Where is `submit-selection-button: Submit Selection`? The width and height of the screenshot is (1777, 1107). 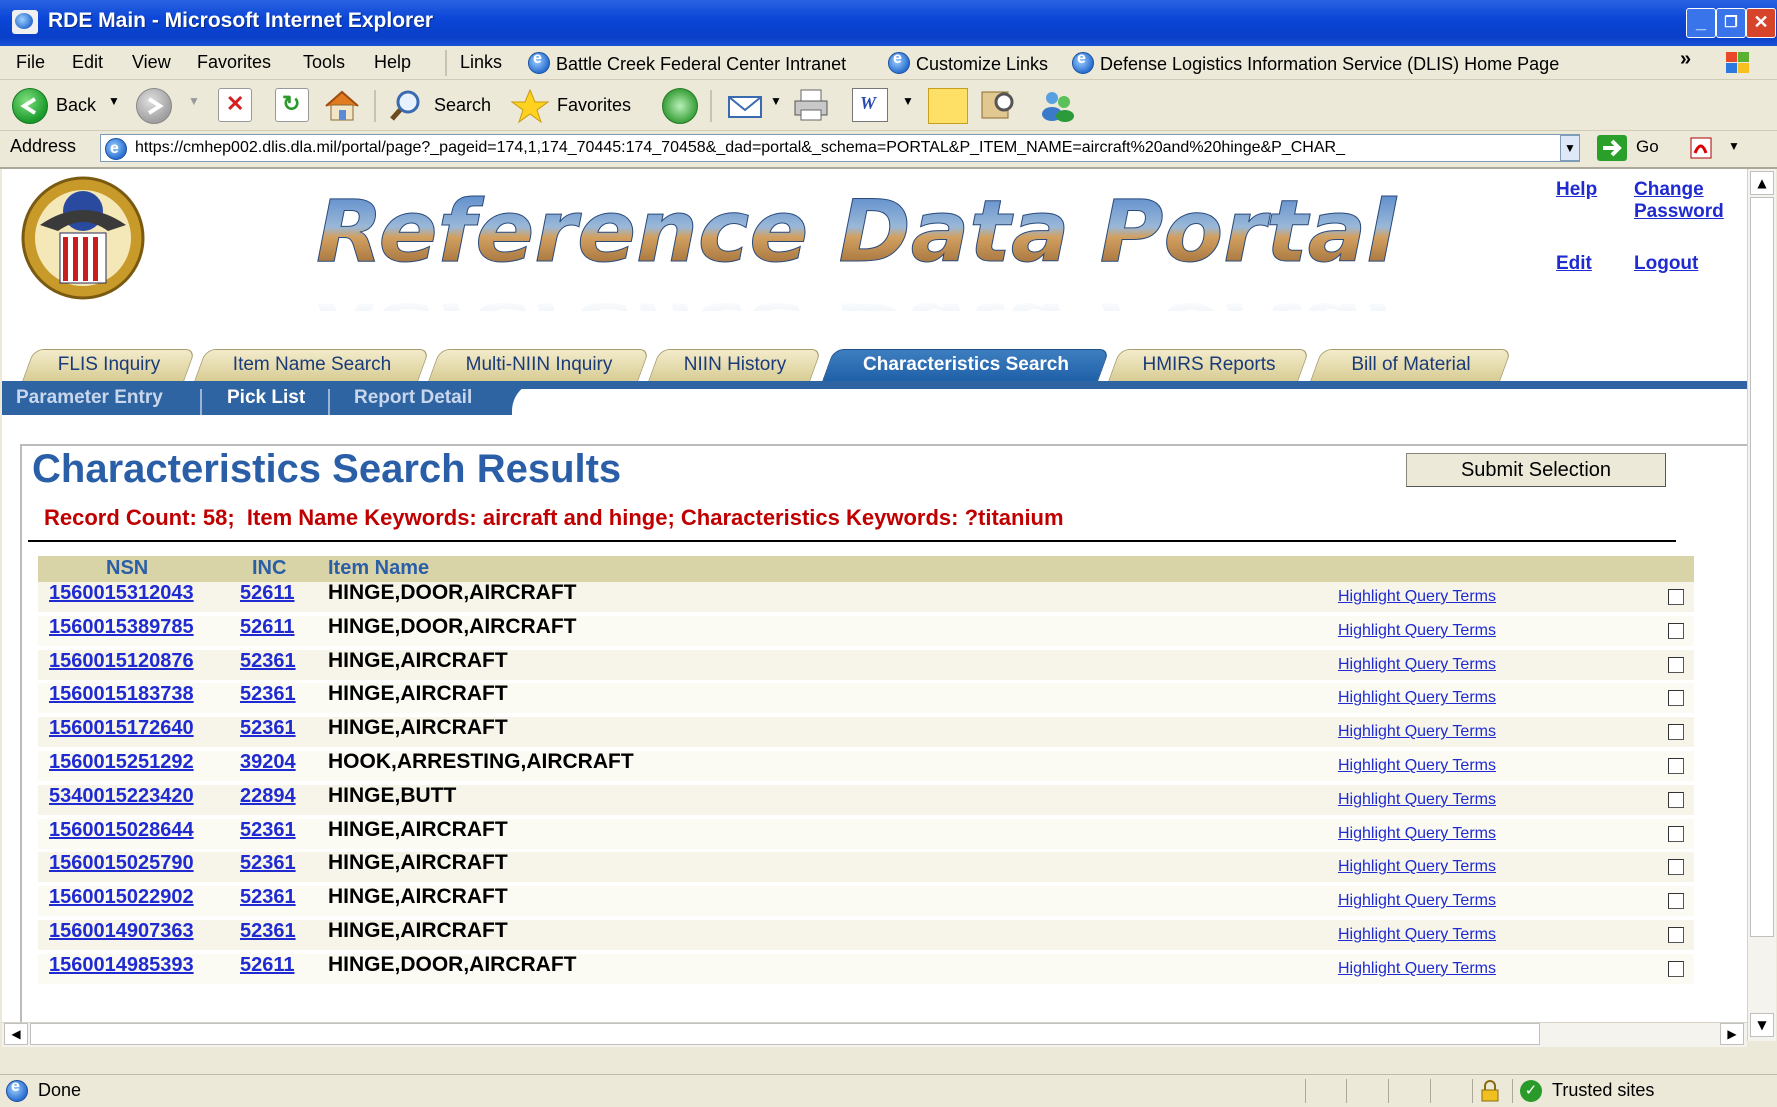 submit-selection-button: Submit Selection is located at coordinates (1536, 470).